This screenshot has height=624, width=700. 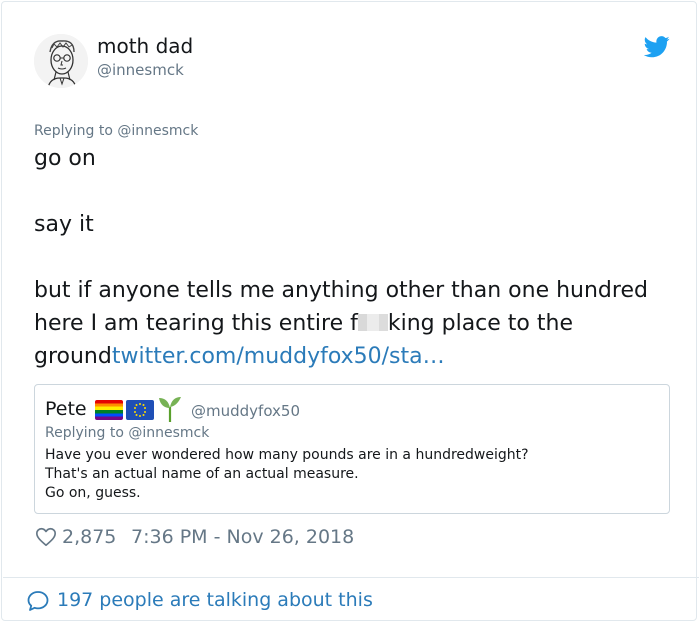 What do you see at coordinates (372, 322) in the screenshot?
I see `censor-blur` at bounding box center [372, 322].